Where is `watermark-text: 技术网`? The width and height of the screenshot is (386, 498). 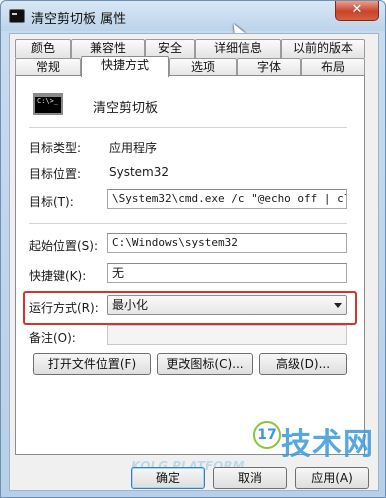
watermark-text: 技术网 is located at coordinates (327, 444).